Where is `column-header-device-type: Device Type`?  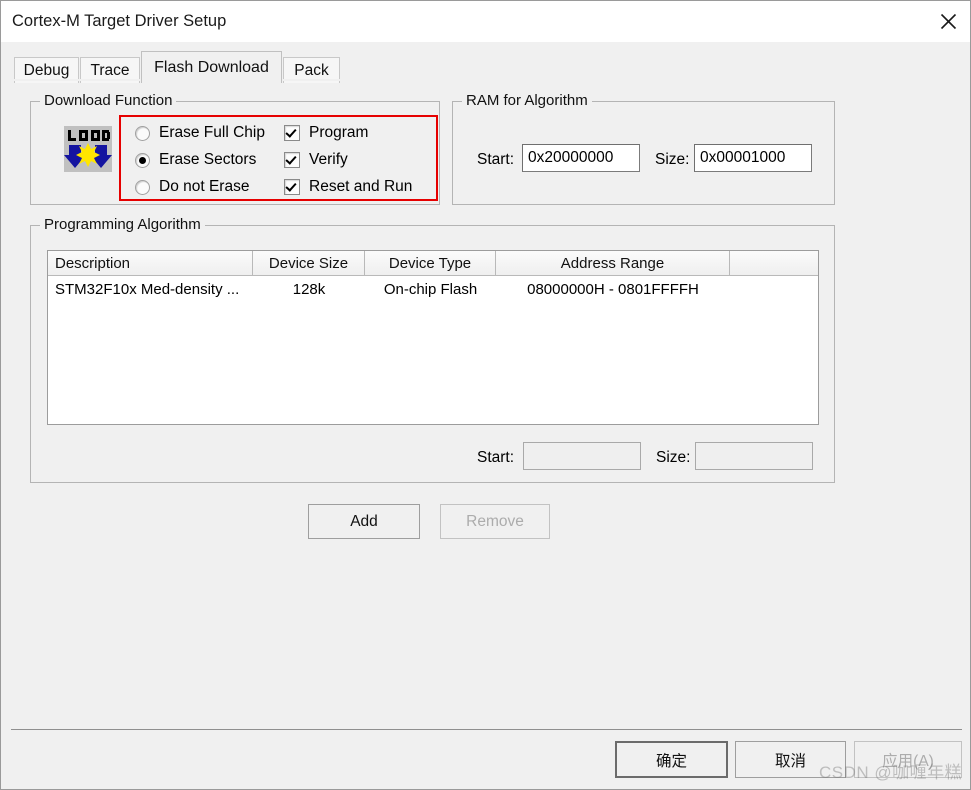
column-header-device-type: Device Type is located at coordinates (430, 263).